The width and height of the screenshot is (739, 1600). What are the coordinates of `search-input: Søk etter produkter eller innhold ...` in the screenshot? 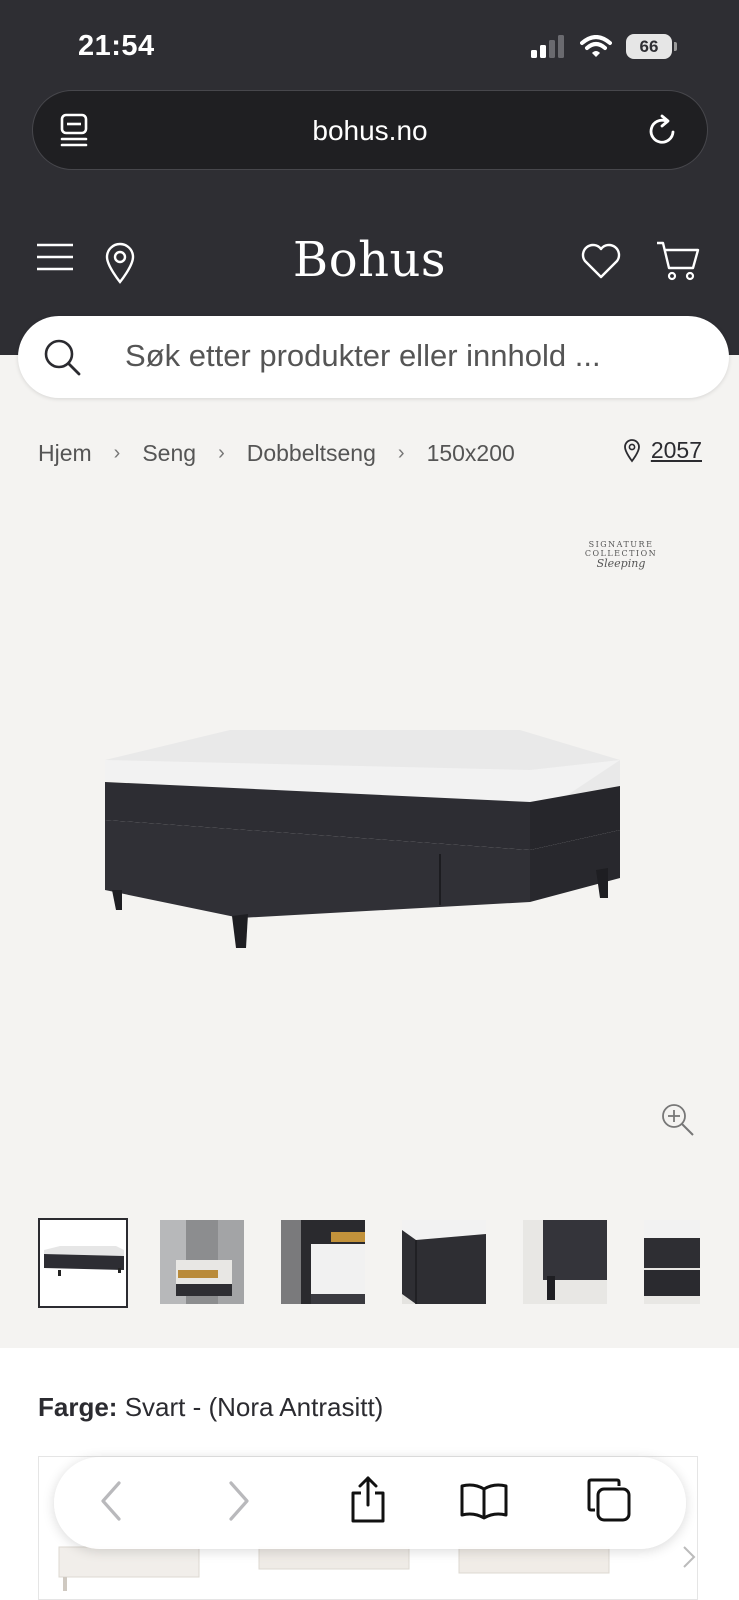 It's located at (363, 356).